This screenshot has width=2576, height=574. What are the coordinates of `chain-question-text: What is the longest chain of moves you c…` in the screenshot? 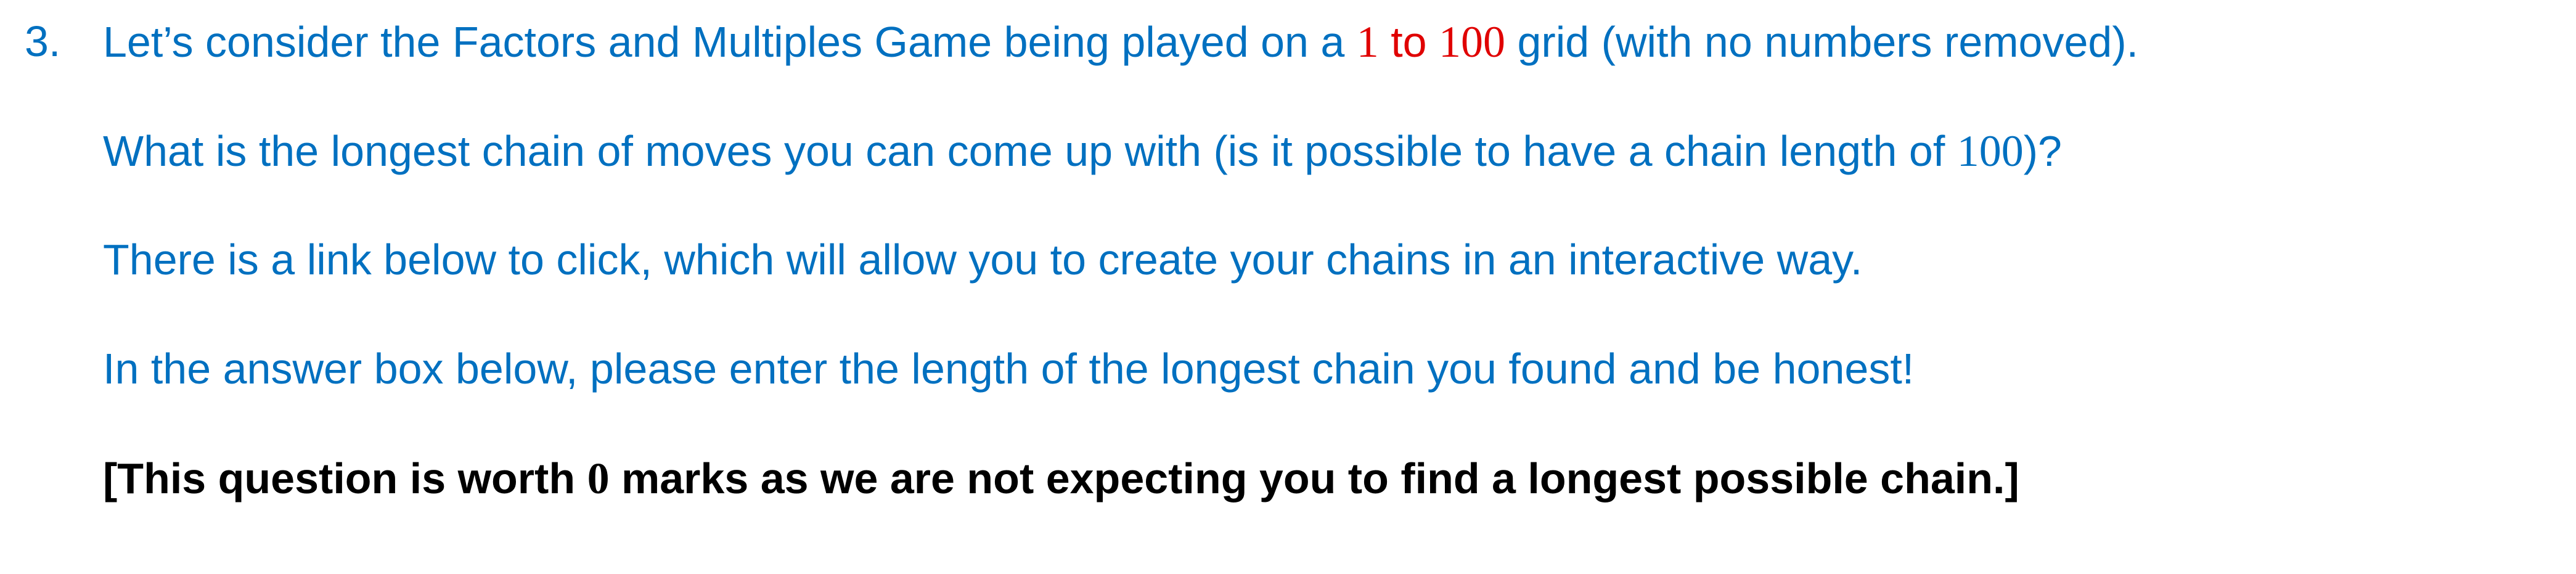 It's located at (1030, 151).